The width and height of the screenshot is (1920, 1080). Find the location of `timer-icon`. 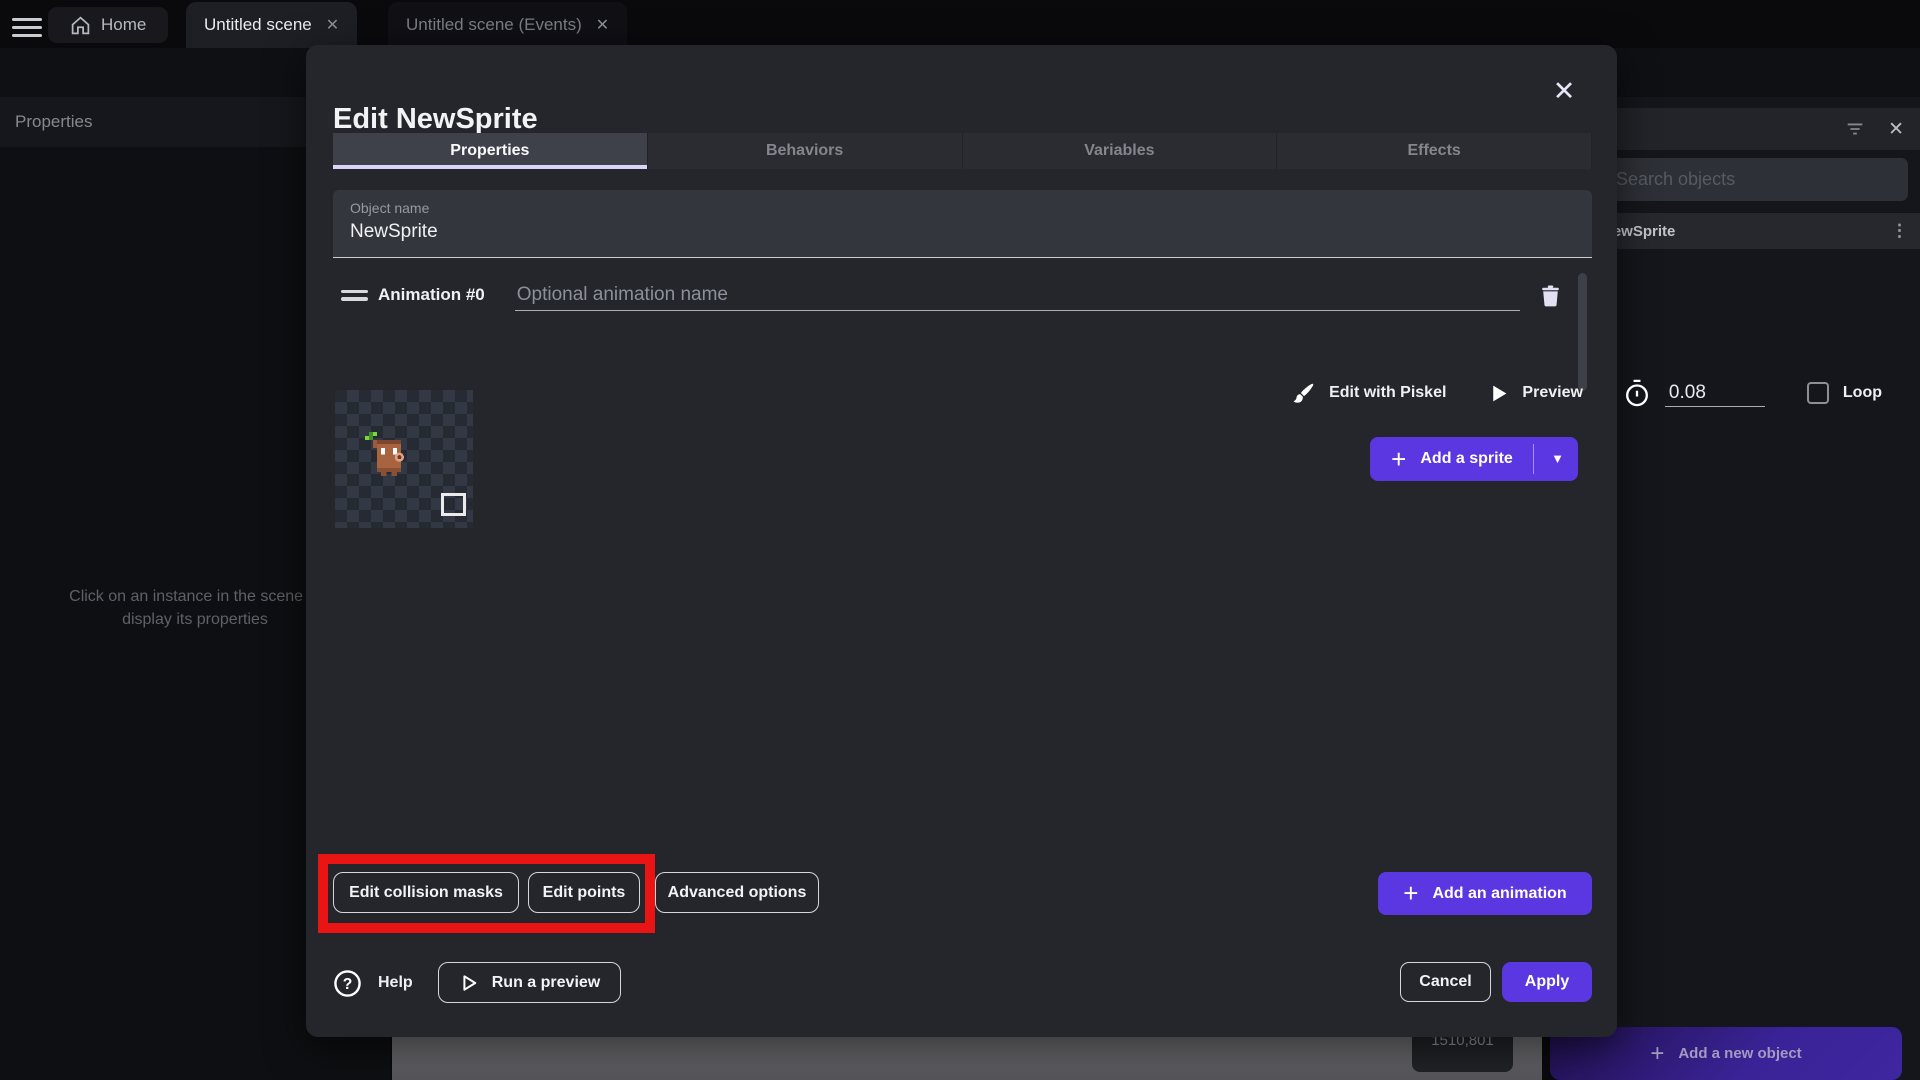

timer-icon is located at coordinates (1636, 393).